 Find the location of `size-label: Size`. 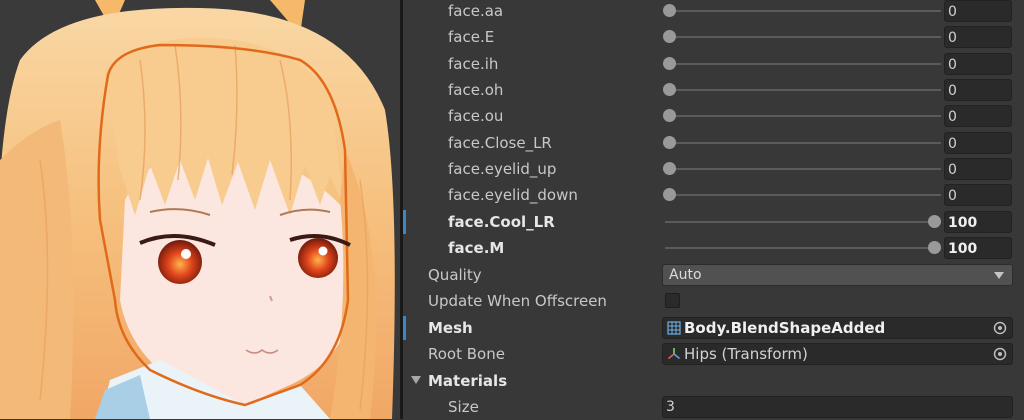

size-label: Size is located at coordinates (463, 407).